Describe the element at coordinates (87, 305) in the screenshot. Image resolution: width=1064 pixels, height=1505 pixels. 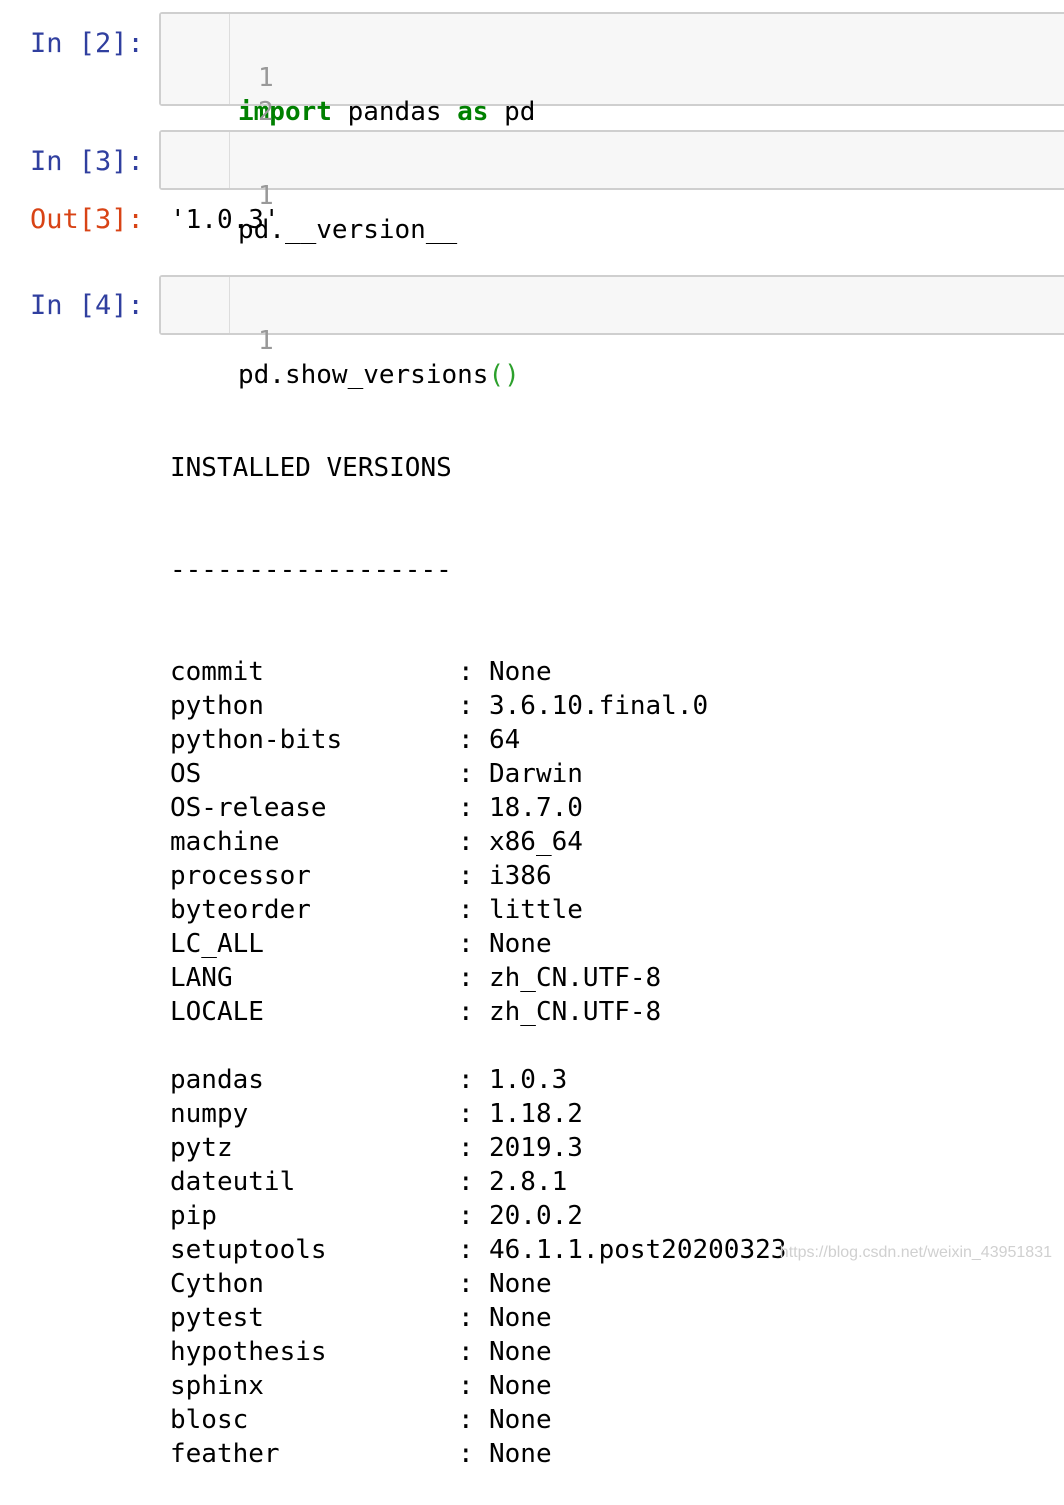
I see `input-prompt-4: In [4]:` at that location.